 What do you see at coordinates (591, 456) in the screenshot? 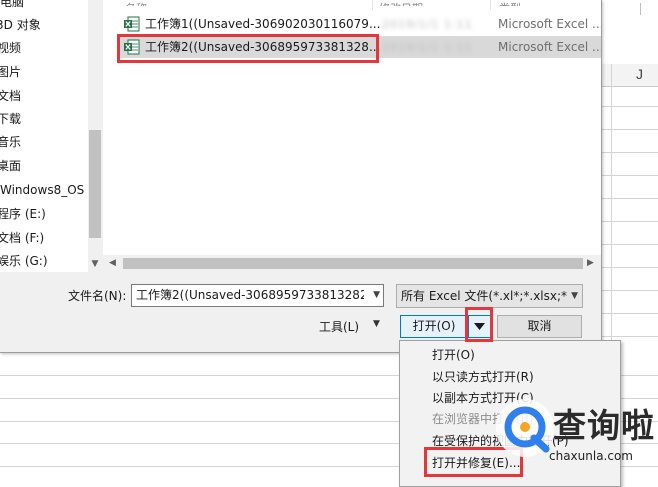
I see `watermark-url: chaxunla.com` at bounding box center [591, 456].